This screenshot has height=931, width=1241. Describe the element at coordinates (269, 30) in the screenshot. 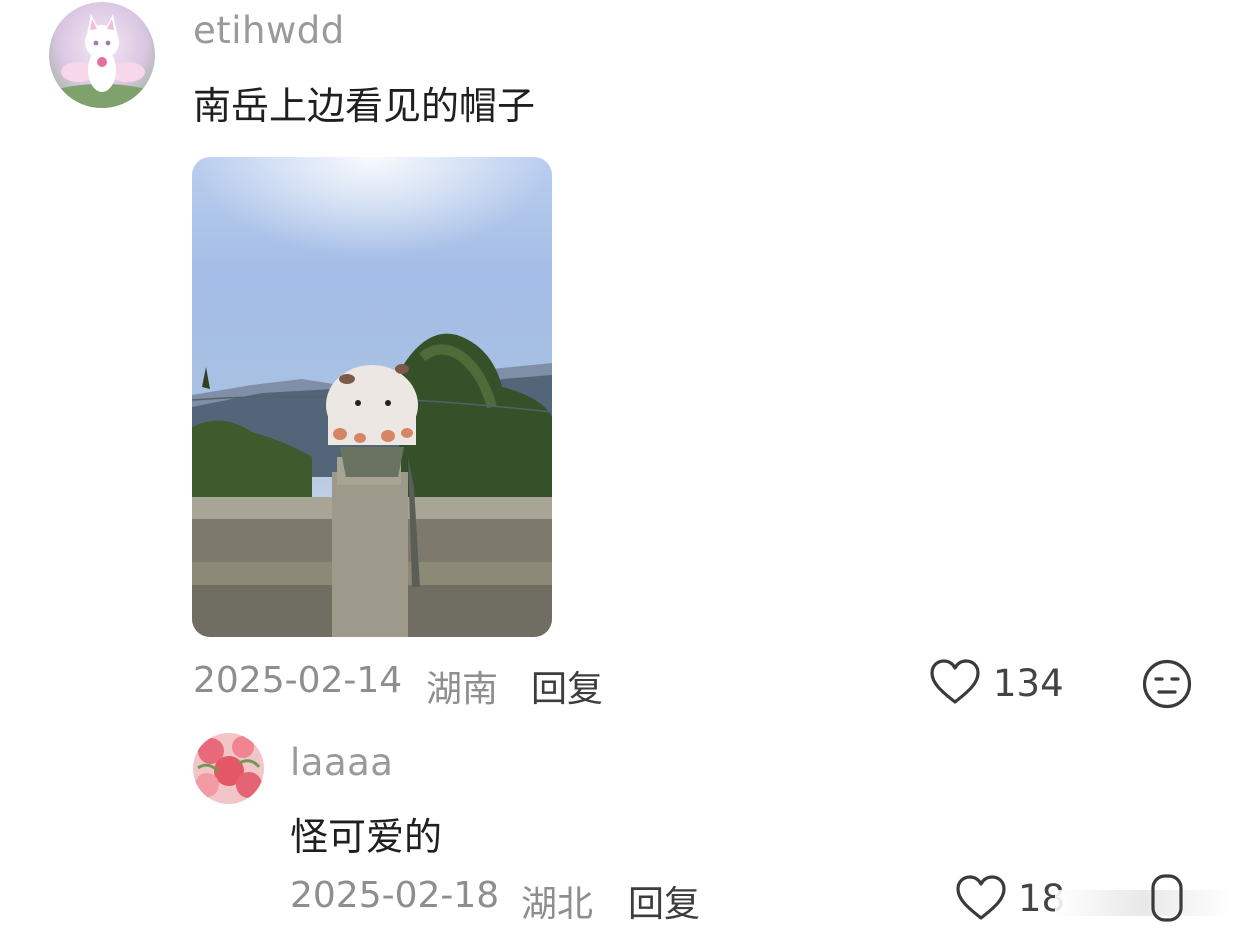

I see `comment-username: etihwdd` at that location.